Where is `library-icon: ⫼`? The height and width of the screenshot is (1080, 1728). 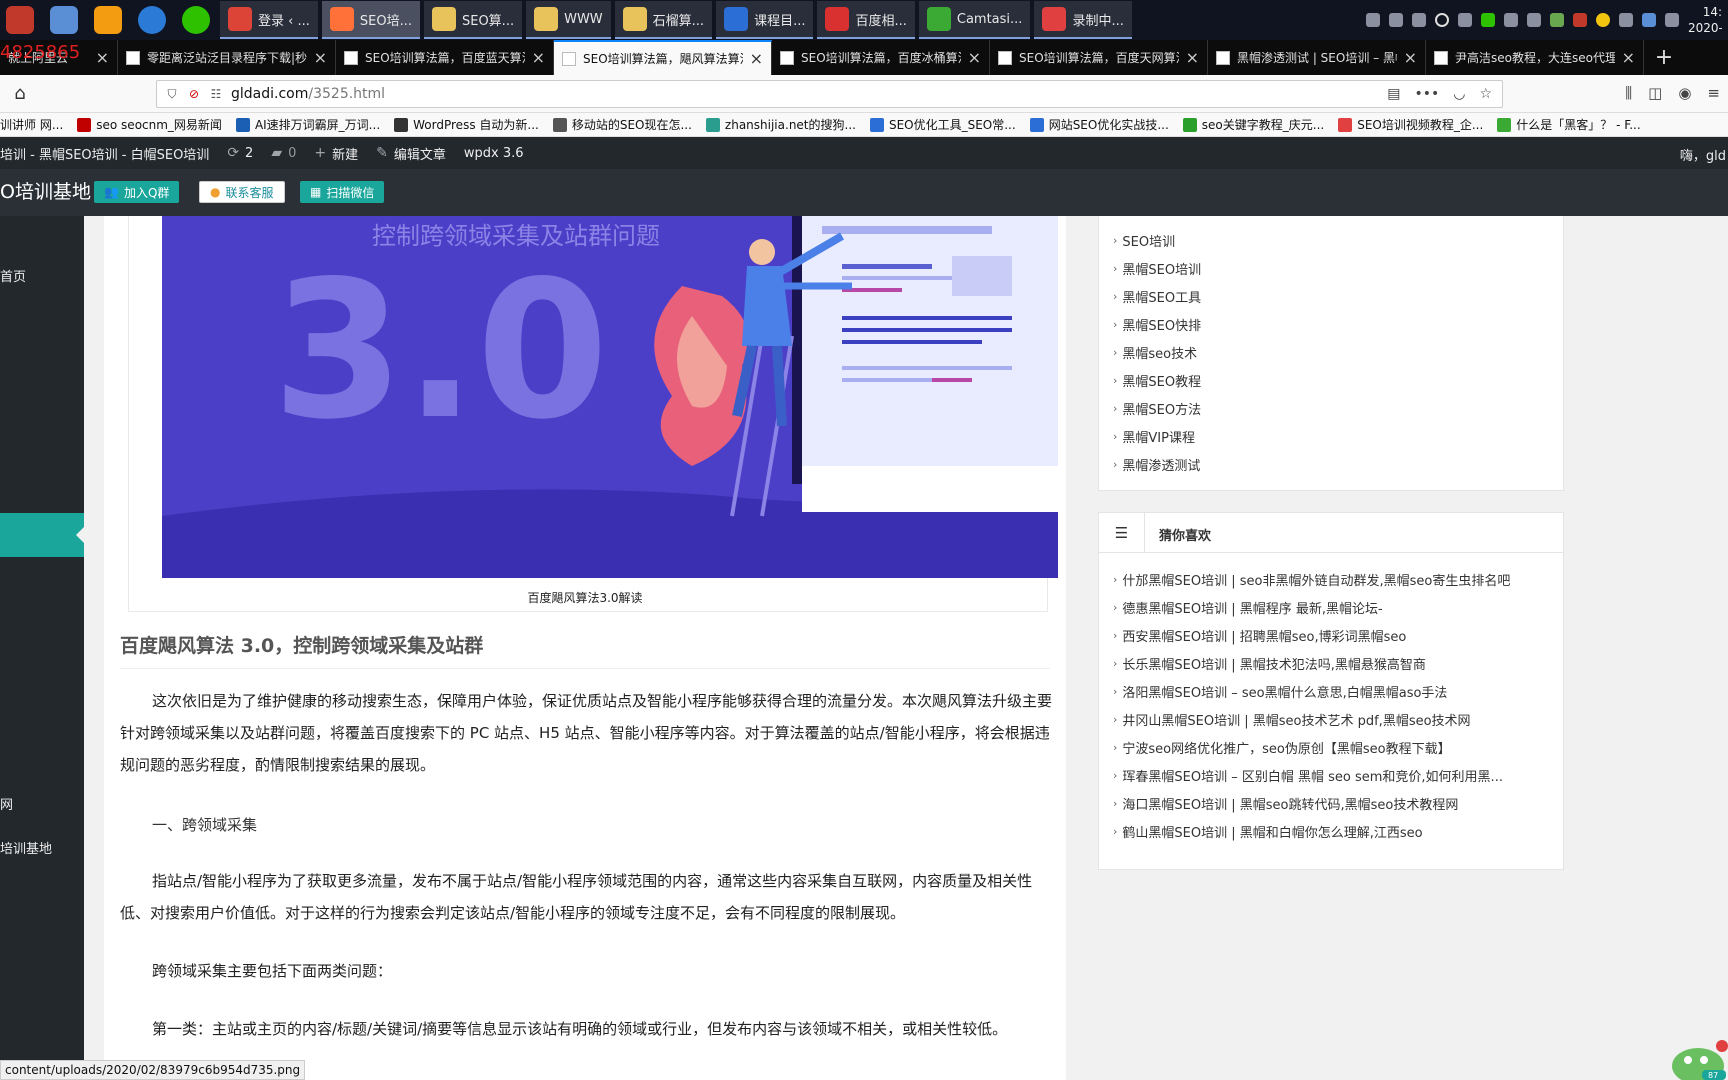
library-icon: ⫼ is located at coordinates (1628, 93).